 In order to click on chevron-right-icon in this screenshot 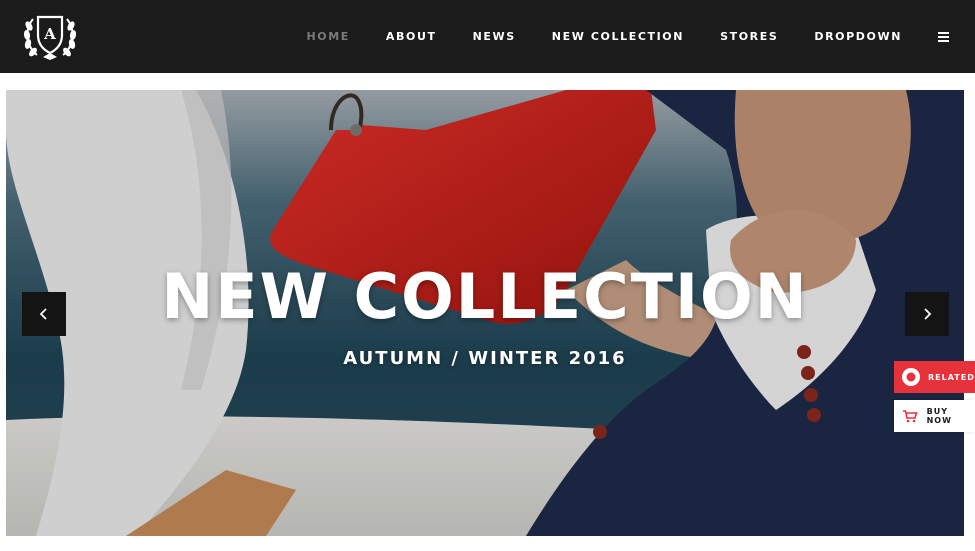, I will do `click(928, 314)`.